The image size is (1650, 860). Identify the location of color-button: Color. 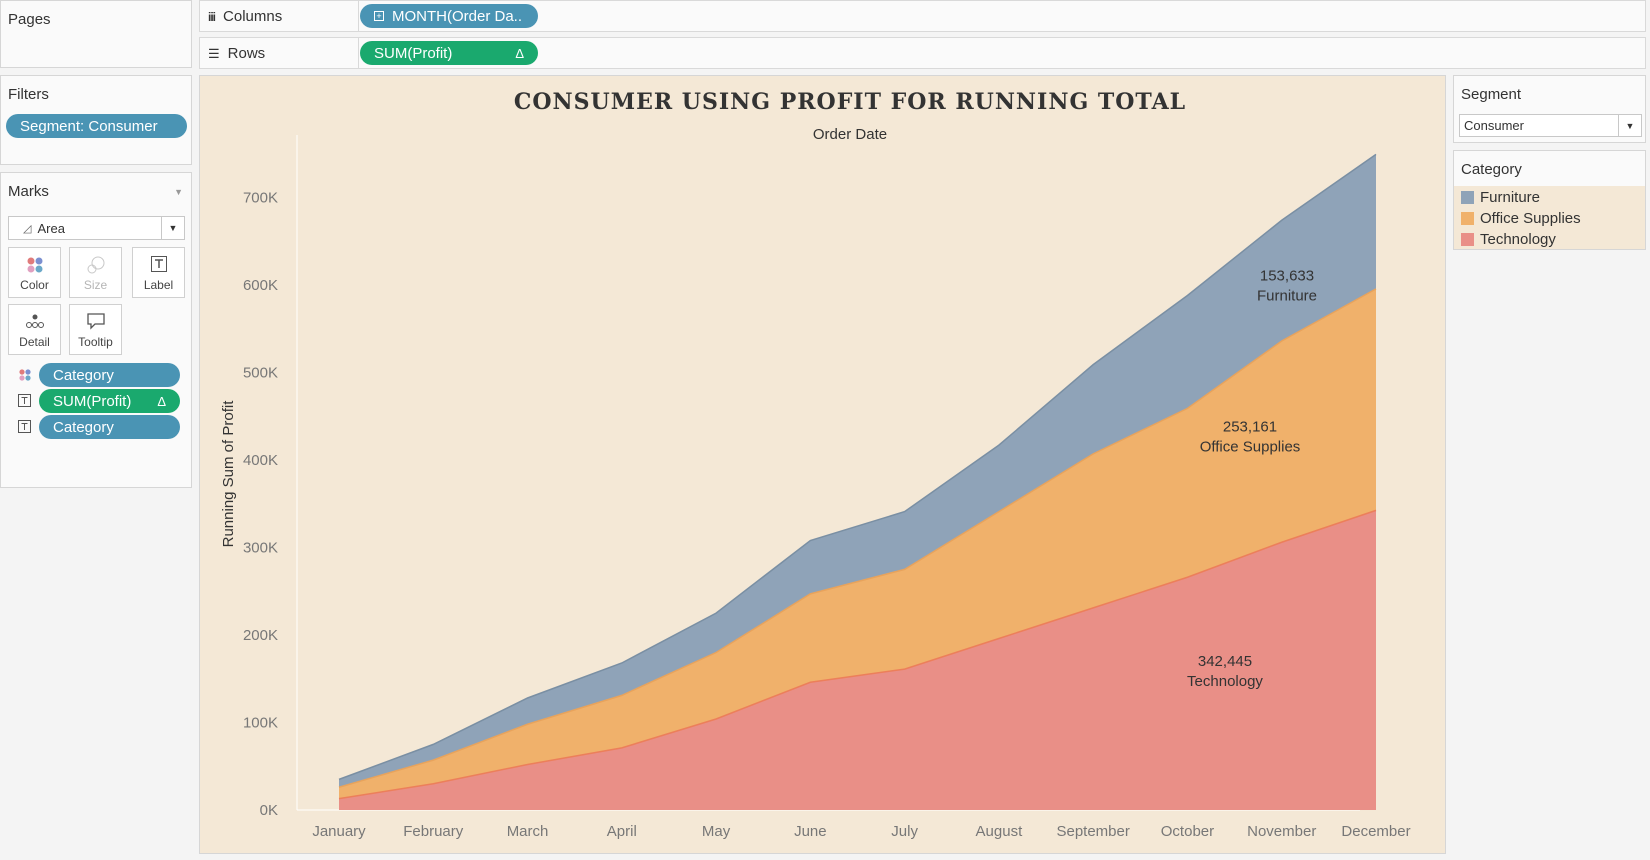
(34, 272).